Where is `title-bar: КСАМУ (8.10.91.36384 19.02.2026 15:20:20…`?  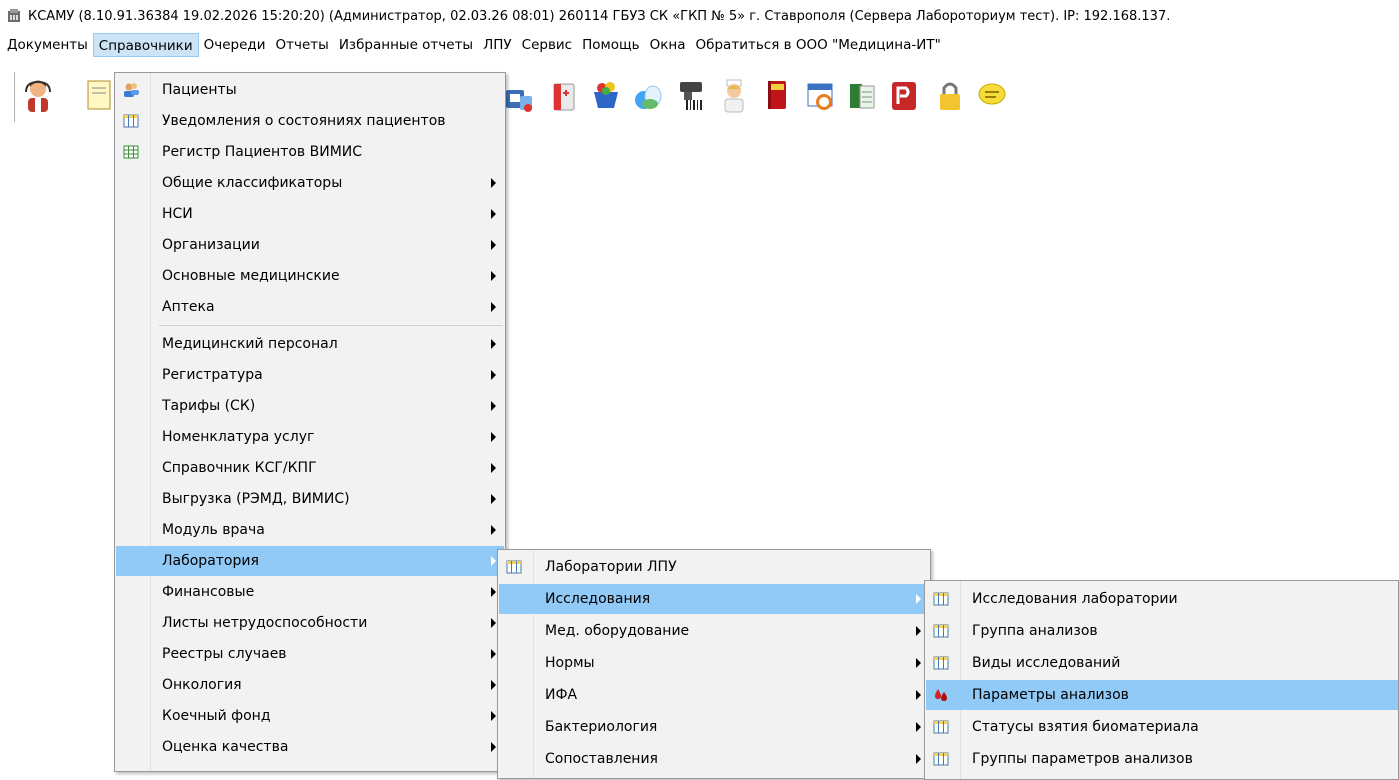 title-bar: КСАМУ (8.10.91.36384 19.02.2026 15:20:20… is located at coordinates (699, 16).